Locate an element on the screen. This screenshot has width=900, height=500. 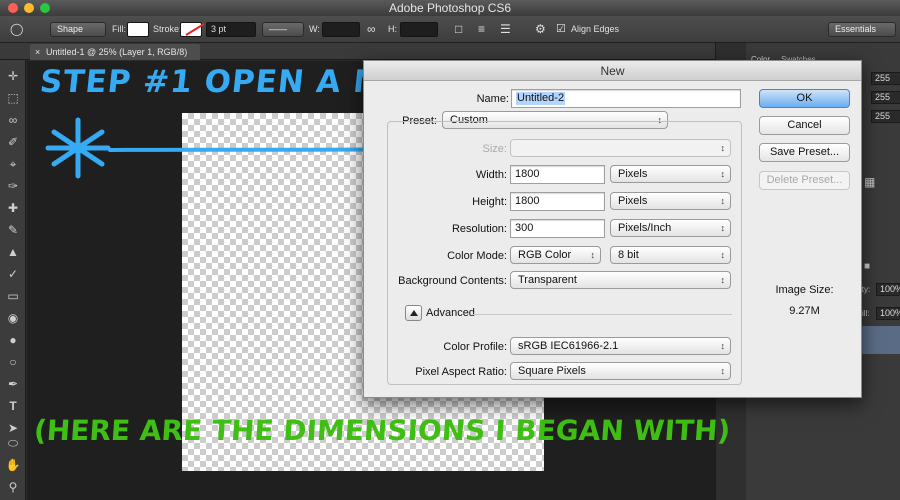
document-tab-label: Untitled-1 @ 25% (Layer 1, RGB/8) is located at coordinates (117, 52).